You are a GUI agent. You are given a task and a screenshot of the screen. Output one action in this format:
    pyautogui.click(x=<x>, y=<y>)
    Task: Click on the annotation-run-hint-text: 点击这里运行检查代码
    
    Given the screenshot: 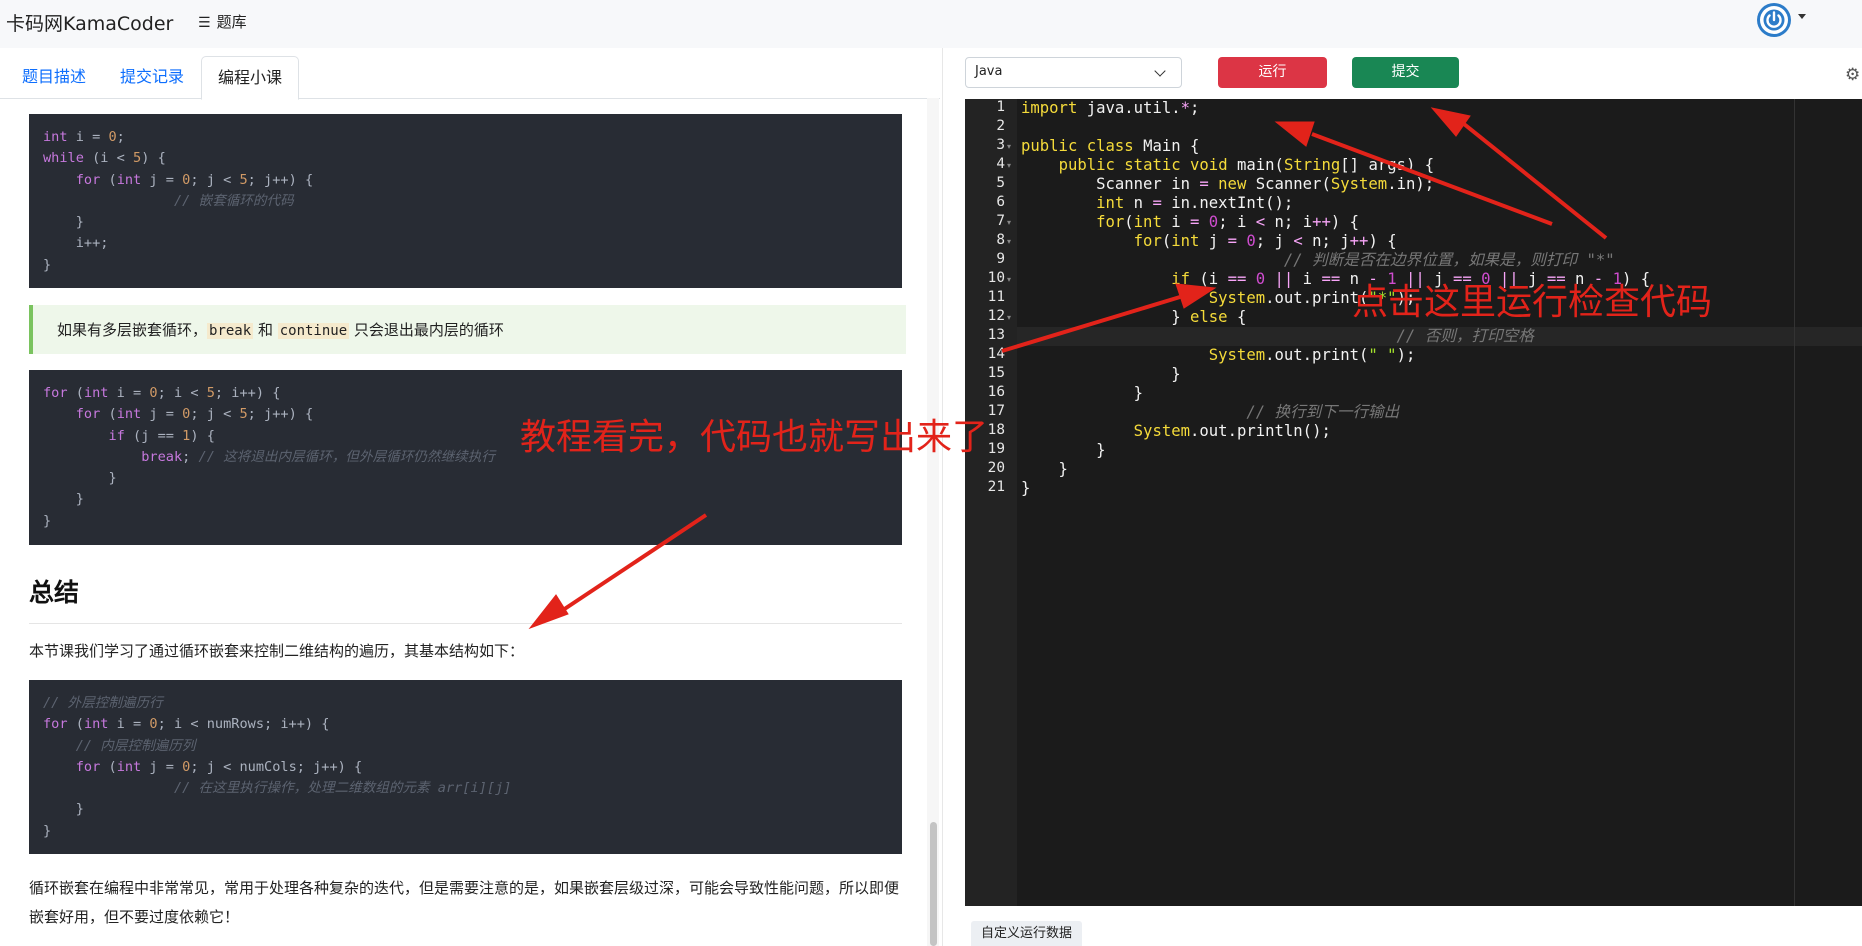 What is the action you would take?
    pyautogui.click(x=1532, y=302)
    